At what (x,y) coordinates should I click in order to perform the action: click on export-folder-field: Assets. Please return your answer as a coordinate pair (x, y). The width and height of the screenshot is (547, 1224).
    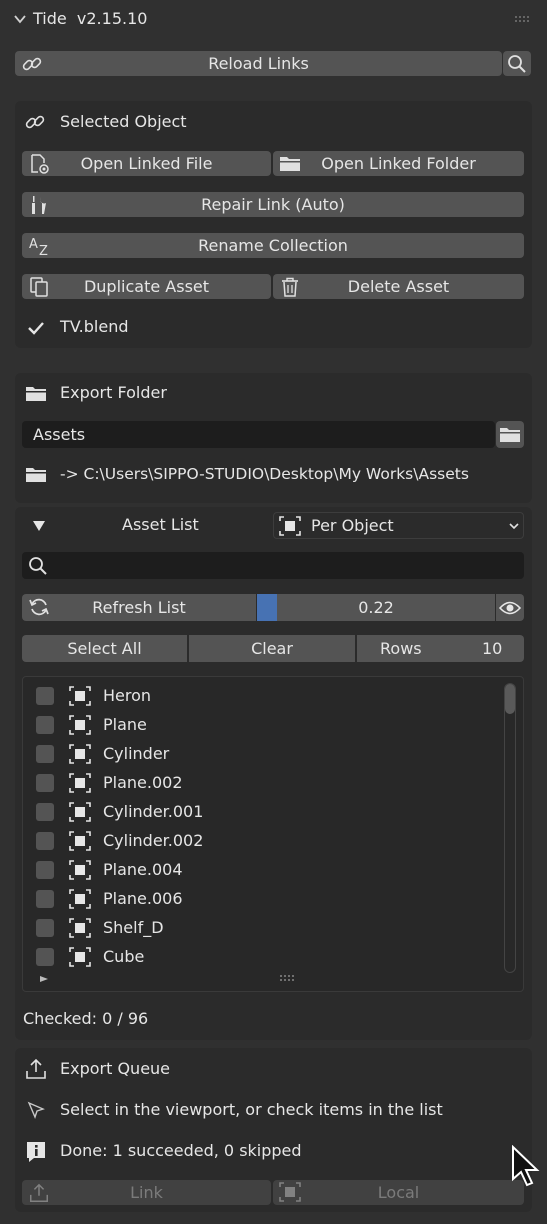
    Looking at the image, I should click on (258, 434).